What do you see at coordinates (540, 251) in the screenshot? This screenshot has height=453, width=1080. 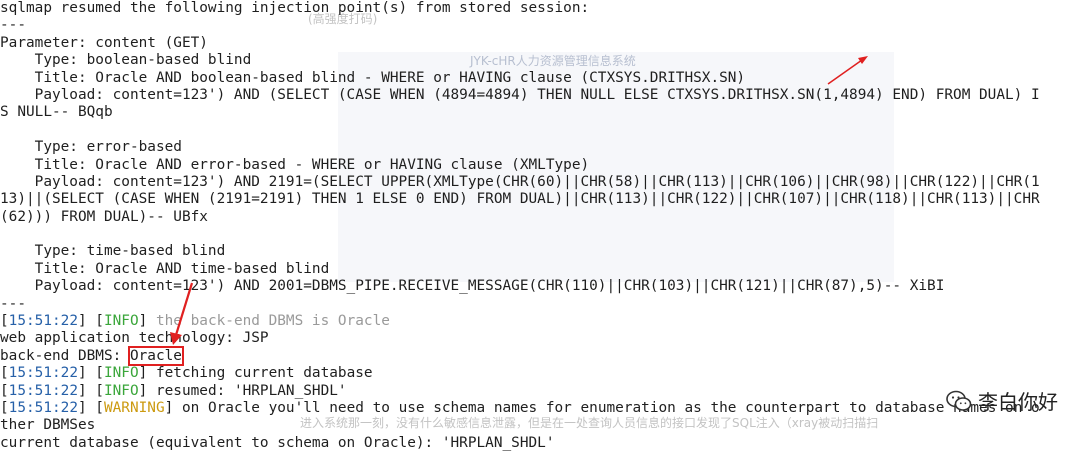 I see `terminal-line: Type: time-based blind` at bounding box center [540, 251].